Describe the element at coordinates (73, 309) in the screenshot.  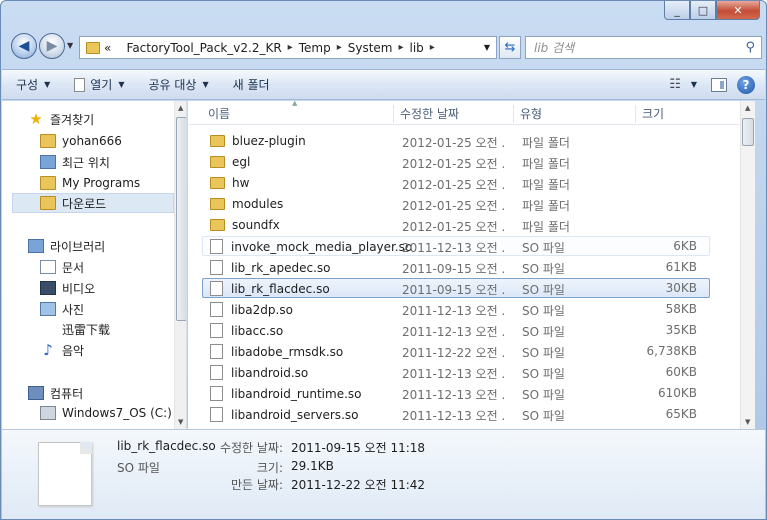
I see `nav-item-label: 사진` at that location.